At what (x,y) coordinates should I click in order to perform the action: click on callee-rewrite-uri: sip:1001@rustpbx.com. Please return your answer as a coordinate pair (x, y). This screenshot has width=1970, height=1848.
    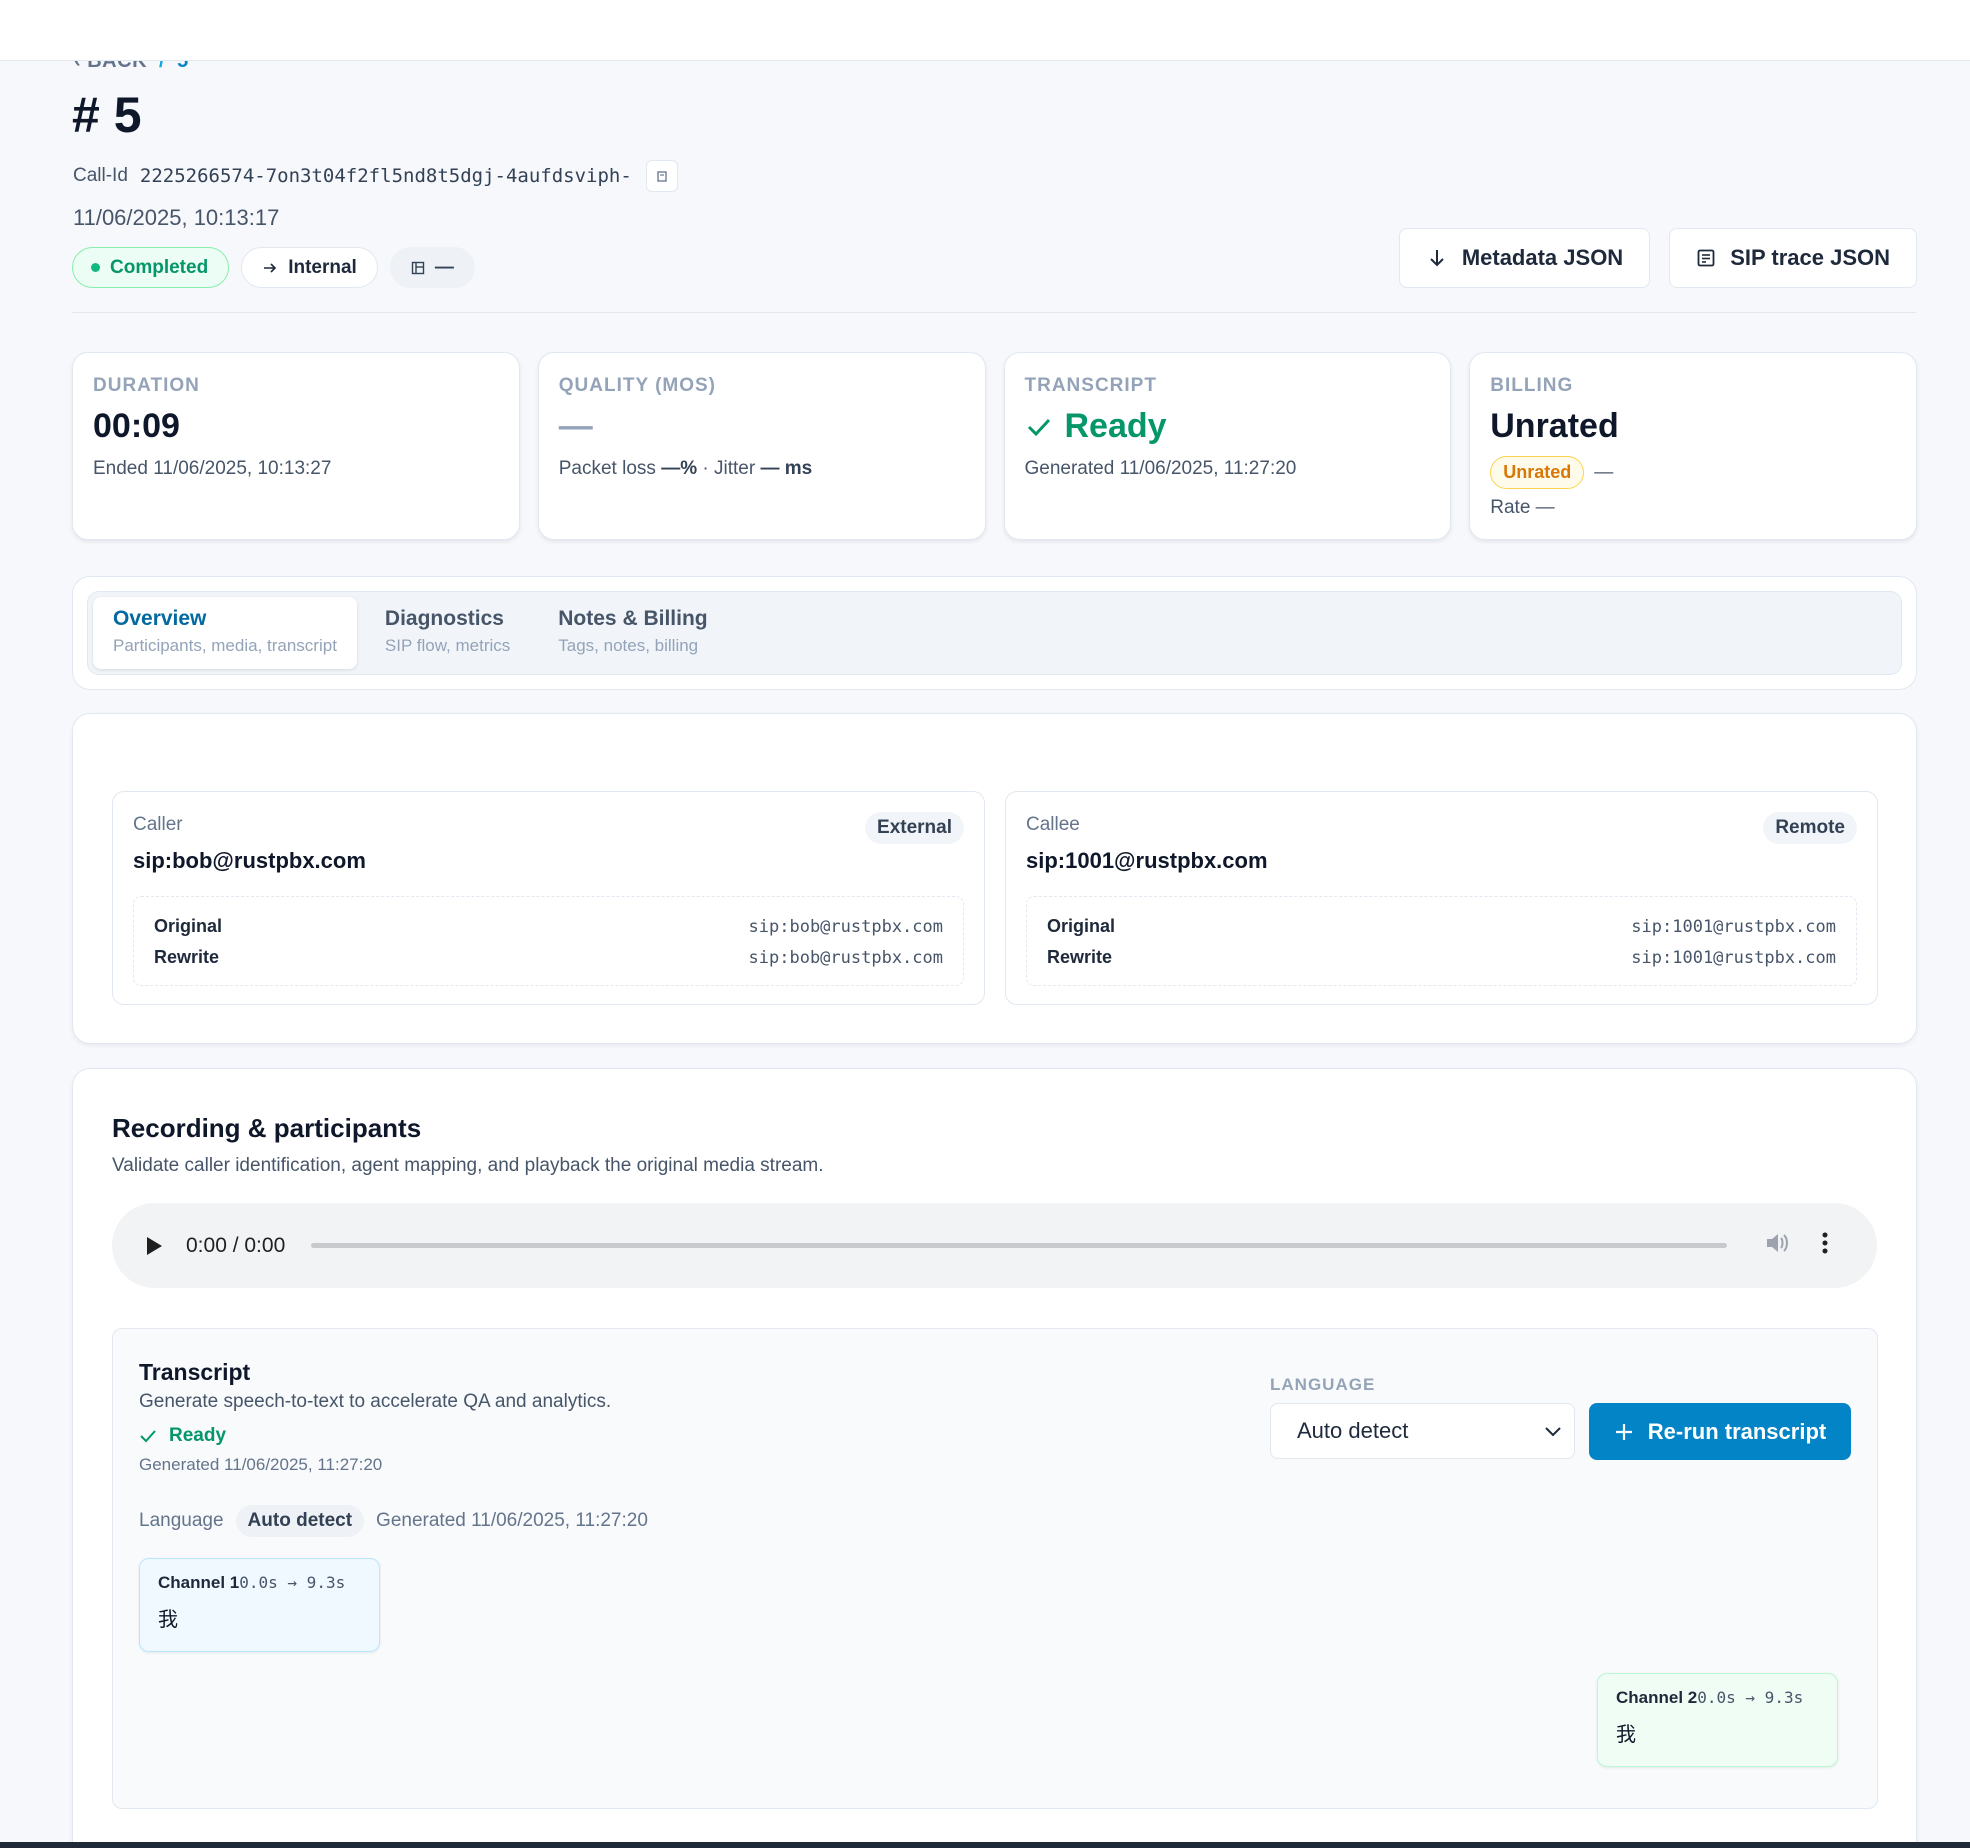
    Looking at the image, I should click on (1733, 957).